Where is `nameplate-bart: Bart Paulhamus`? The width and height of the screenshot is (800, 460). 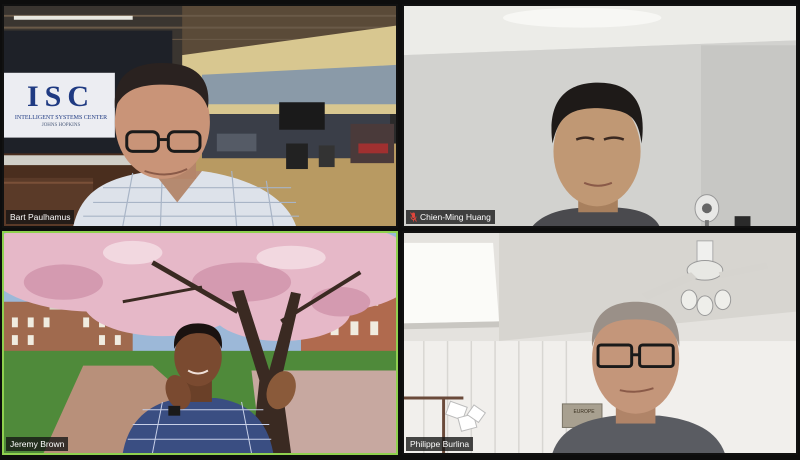 nameplate-bart: Bart Paulhamus is located at coordinates (40, 217).